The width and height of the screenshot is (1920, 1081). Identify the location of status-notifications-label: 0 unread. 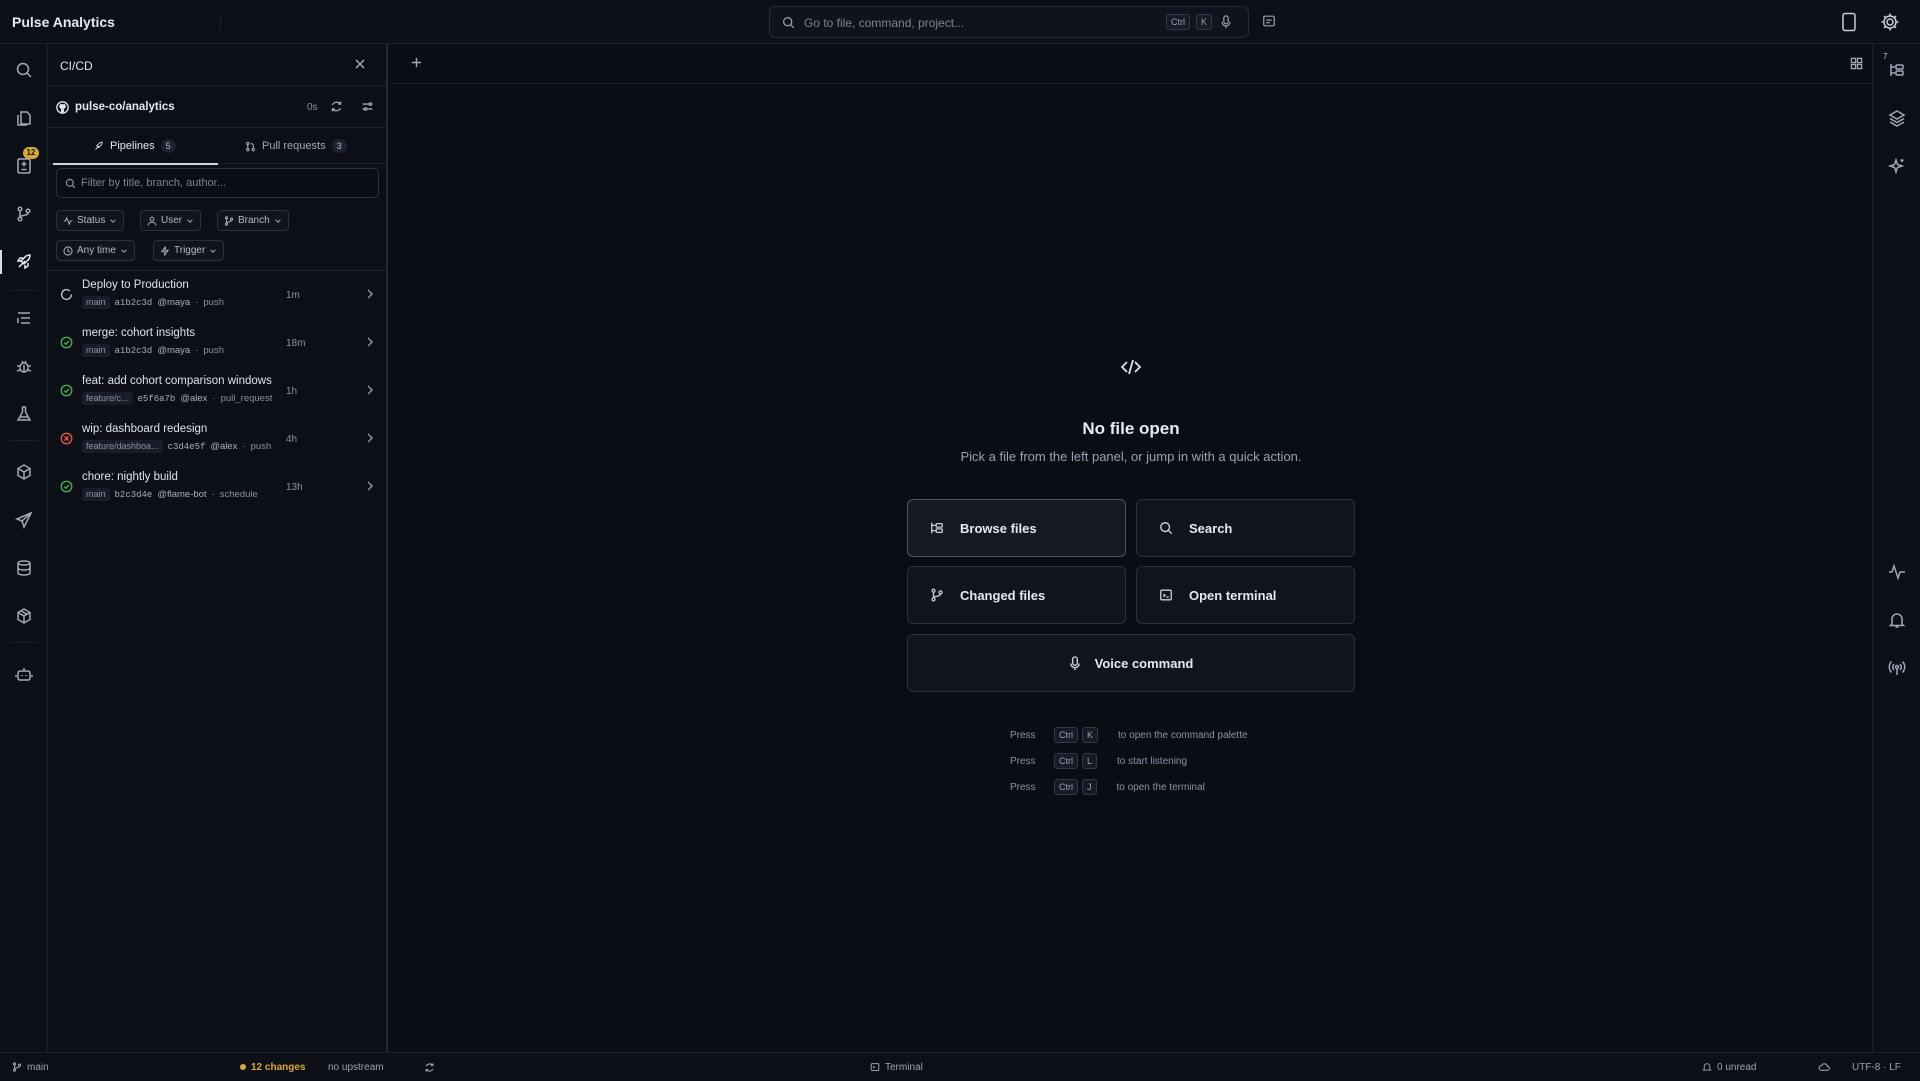
(1737, 1067).